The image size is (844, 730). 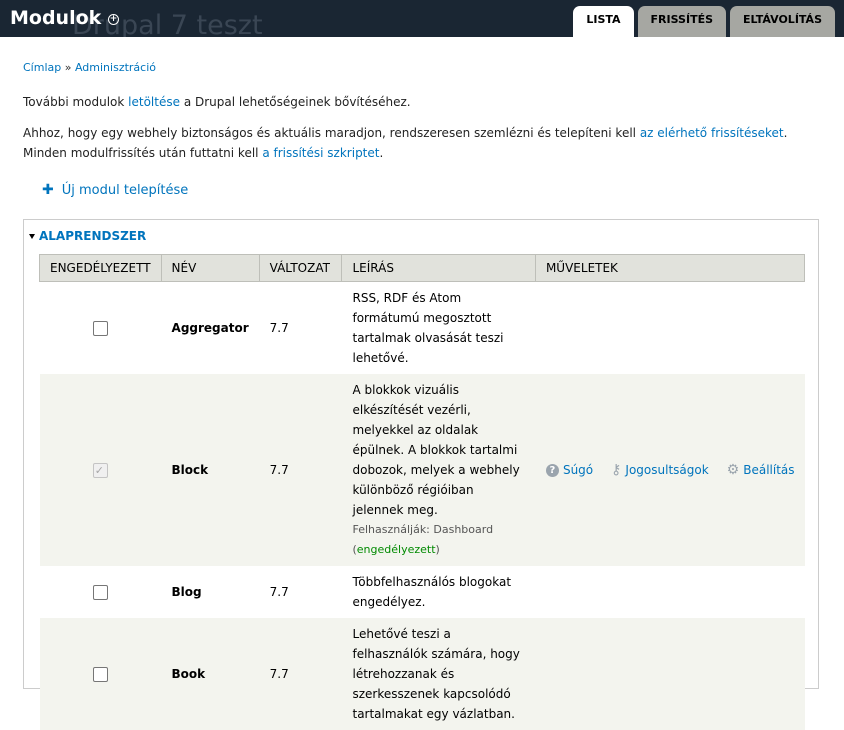 What do you see at coordinates (733, 470) in the screenshot?
I see `gear-icon: ⚙` at bounding box center [733, 470].